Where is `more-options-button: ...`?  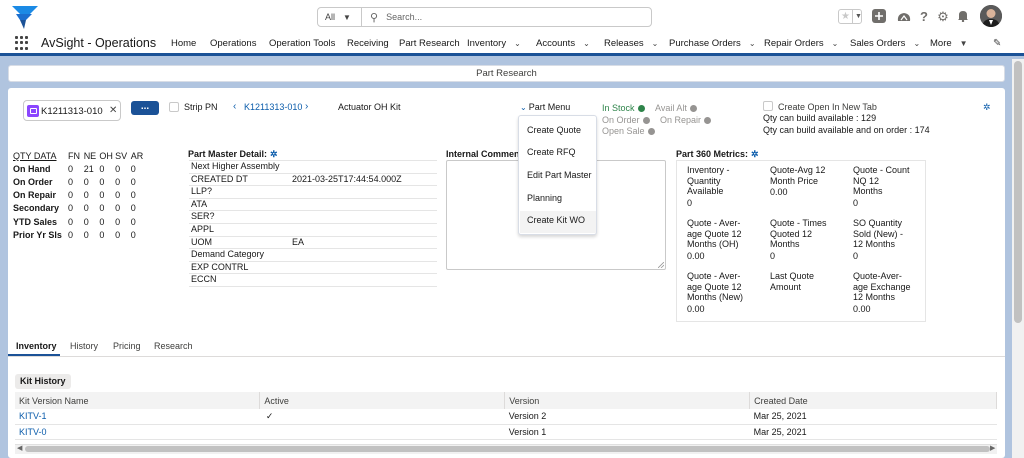
more-options-button: ... is located at coordinates (145, 108).